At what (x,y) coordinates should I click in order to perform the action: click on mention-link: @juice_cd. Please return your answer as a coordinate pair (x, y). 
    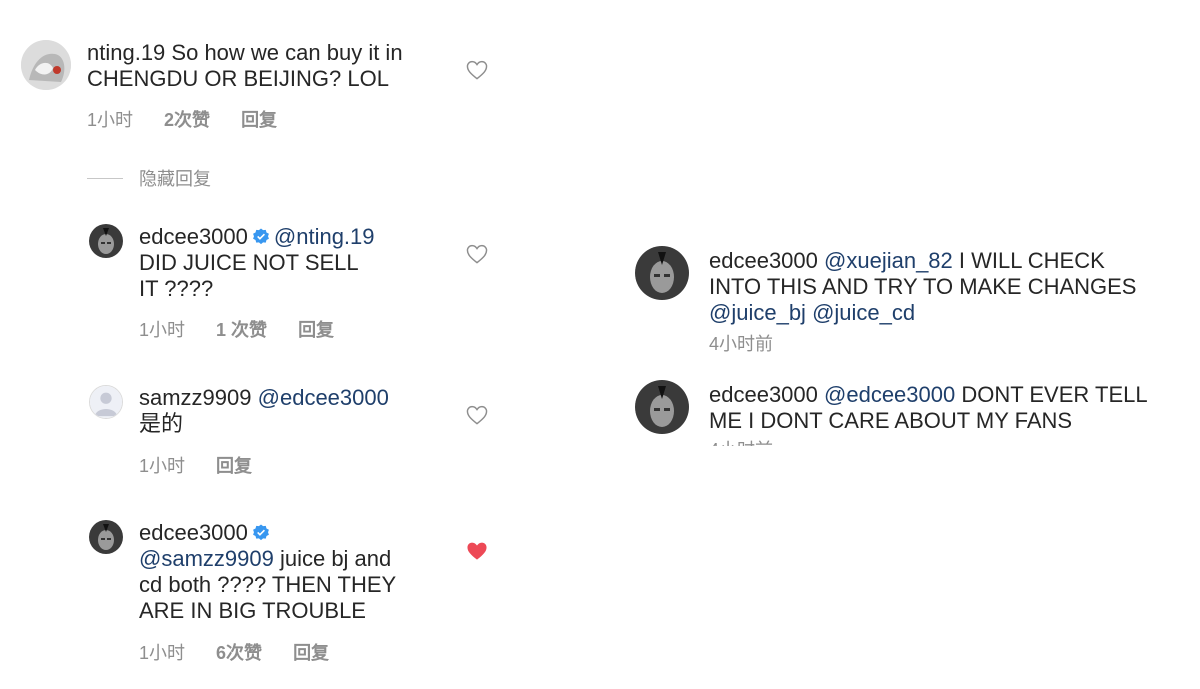
    Looking at the image, I should click on (863, 312).